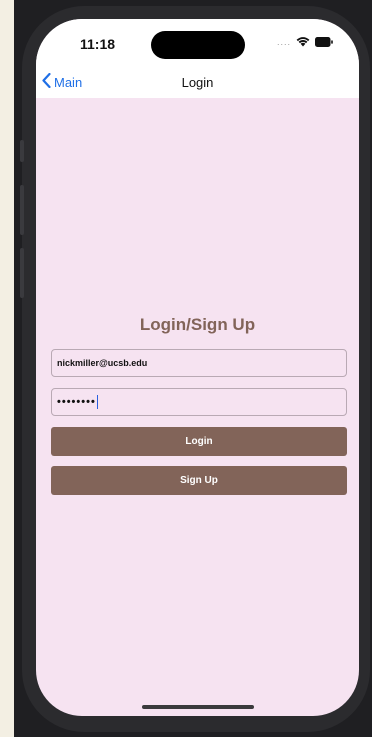 The height and width of the screenshot is (737, 372). Describe the element at coordinates (197, 82) in the screenshot. I see `nav-title: Login` at that location.